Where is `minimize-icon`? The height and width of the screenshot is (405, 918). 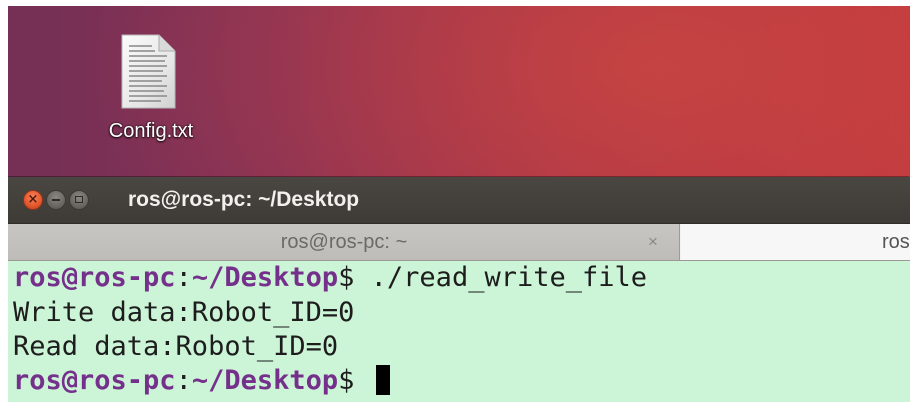 minimize-icon is located at coordinates (56, 200).